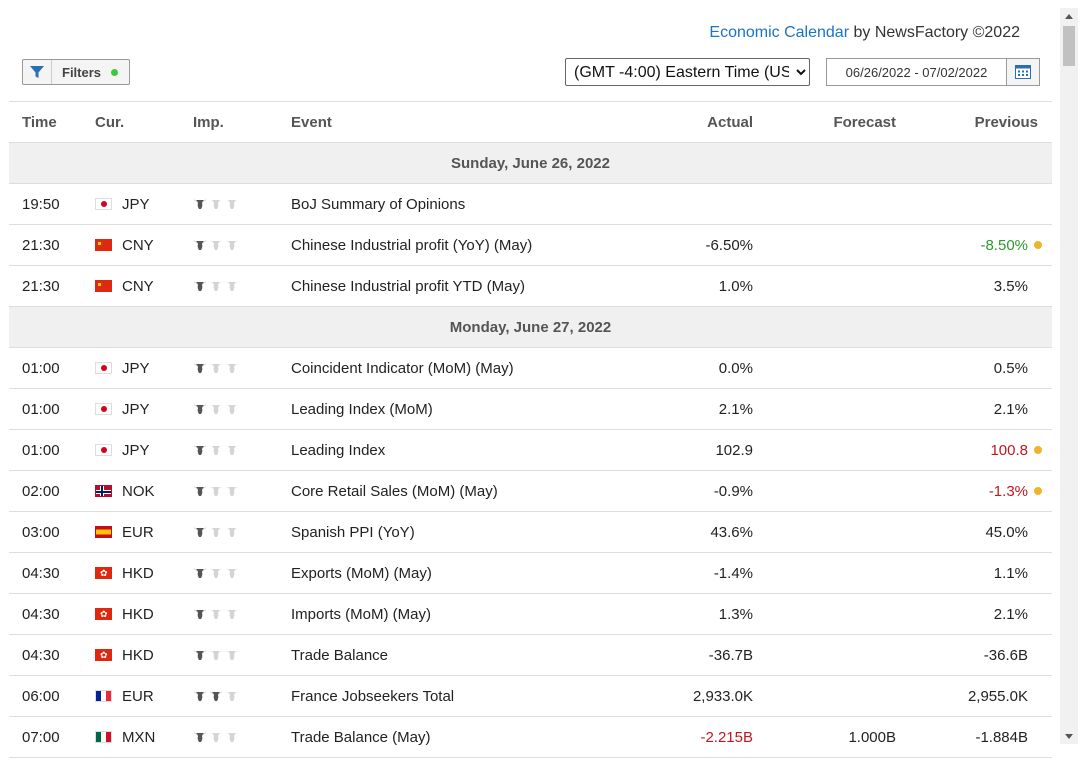 The image size is (1092, 763). What do you see at coordinates (441, 655) in the screenshot?
I see `event-name: Trade Balance` at bounding box center [441, 655].